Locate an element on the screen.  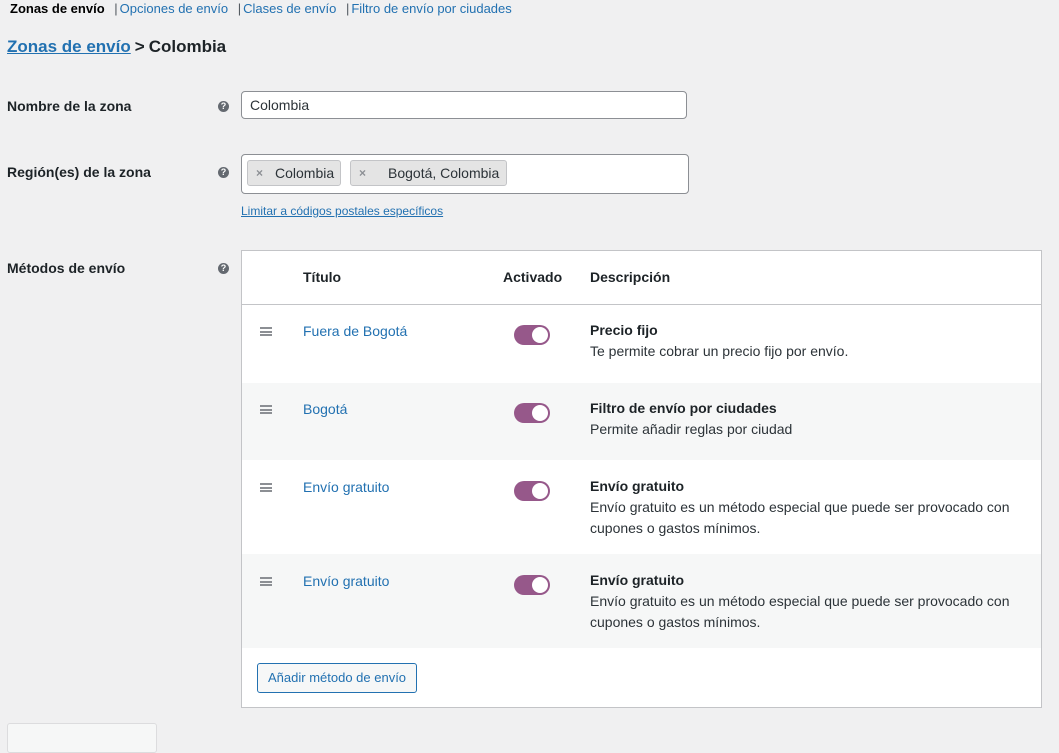
breadcrumb-parent-link: Zonas de envío is located at coordinates (69, 46).